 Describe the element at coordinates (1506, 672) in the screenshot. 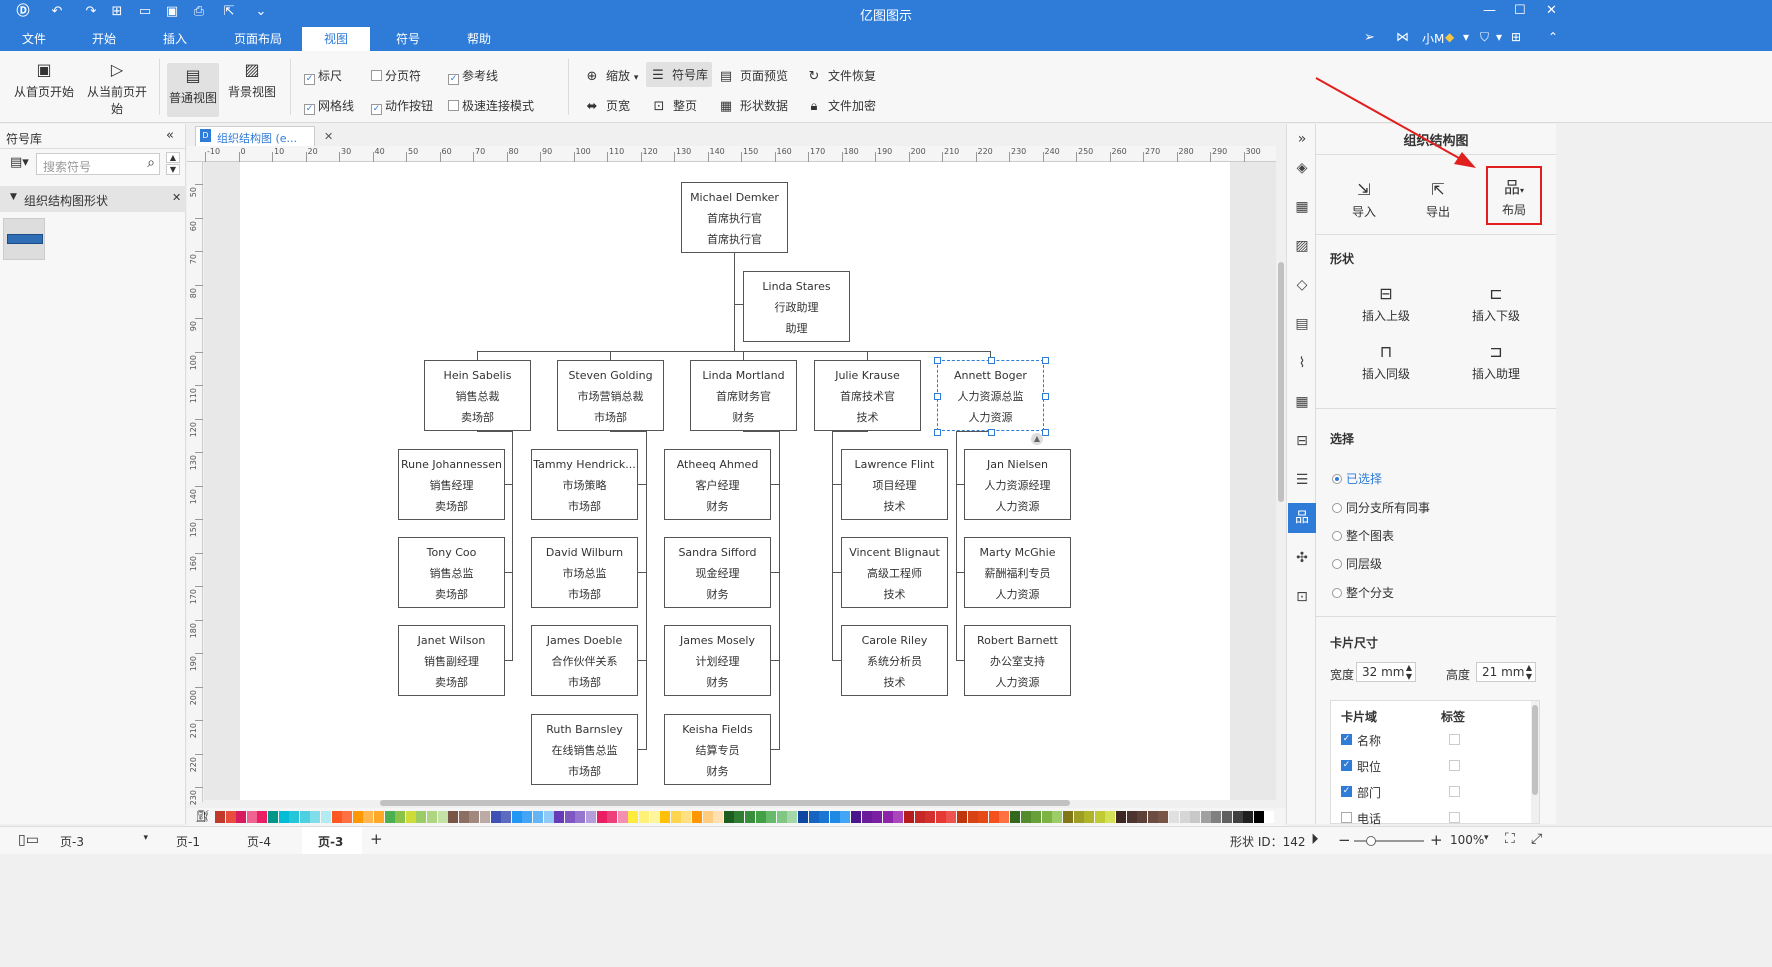

I see `card-height-input: 21 mm ▲ ▼` at that location.